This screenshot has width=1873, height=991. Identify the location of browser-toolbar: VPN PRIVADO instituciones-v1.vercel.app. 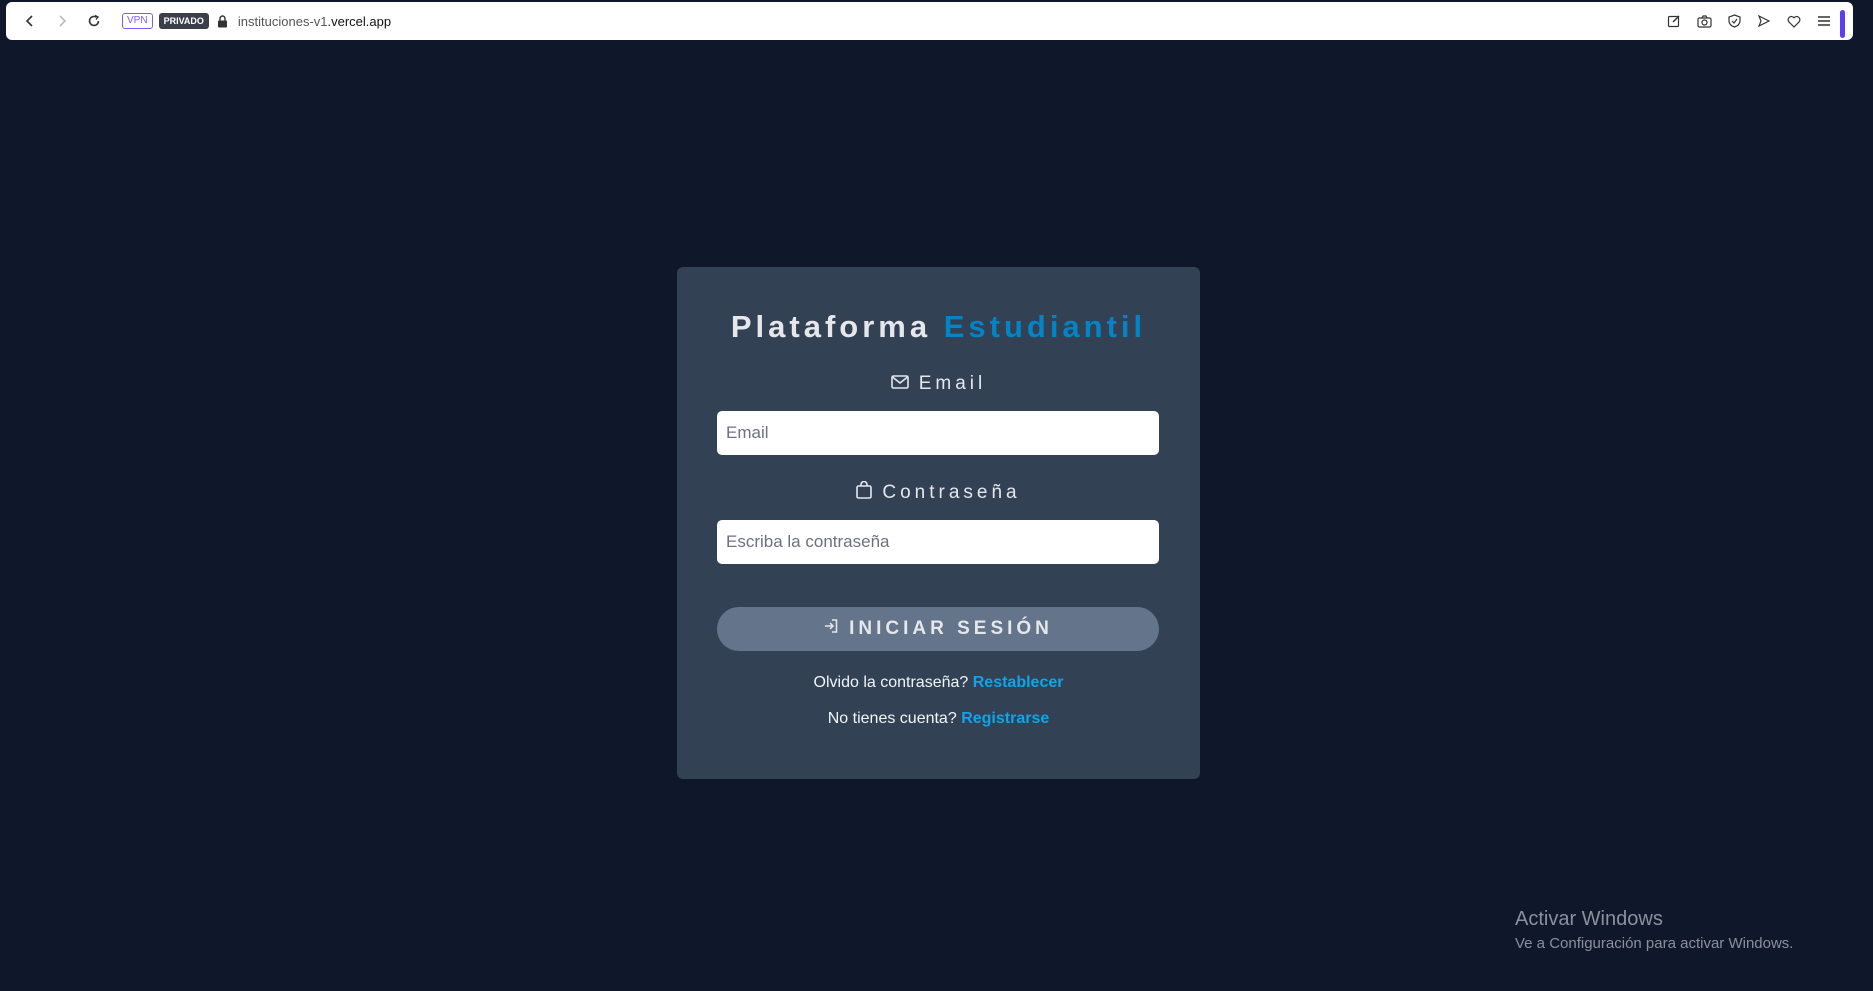
(929, 21).